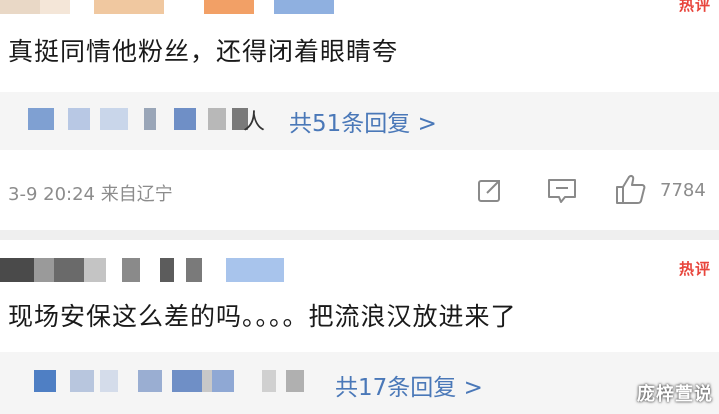 The width and height of the screenshot is (719, 414). What do you see at coordinates (409, 385) in the screenshot?
I see `comment2-reply-count-link: 共17条回复 >` at bounding box center [409, 385].